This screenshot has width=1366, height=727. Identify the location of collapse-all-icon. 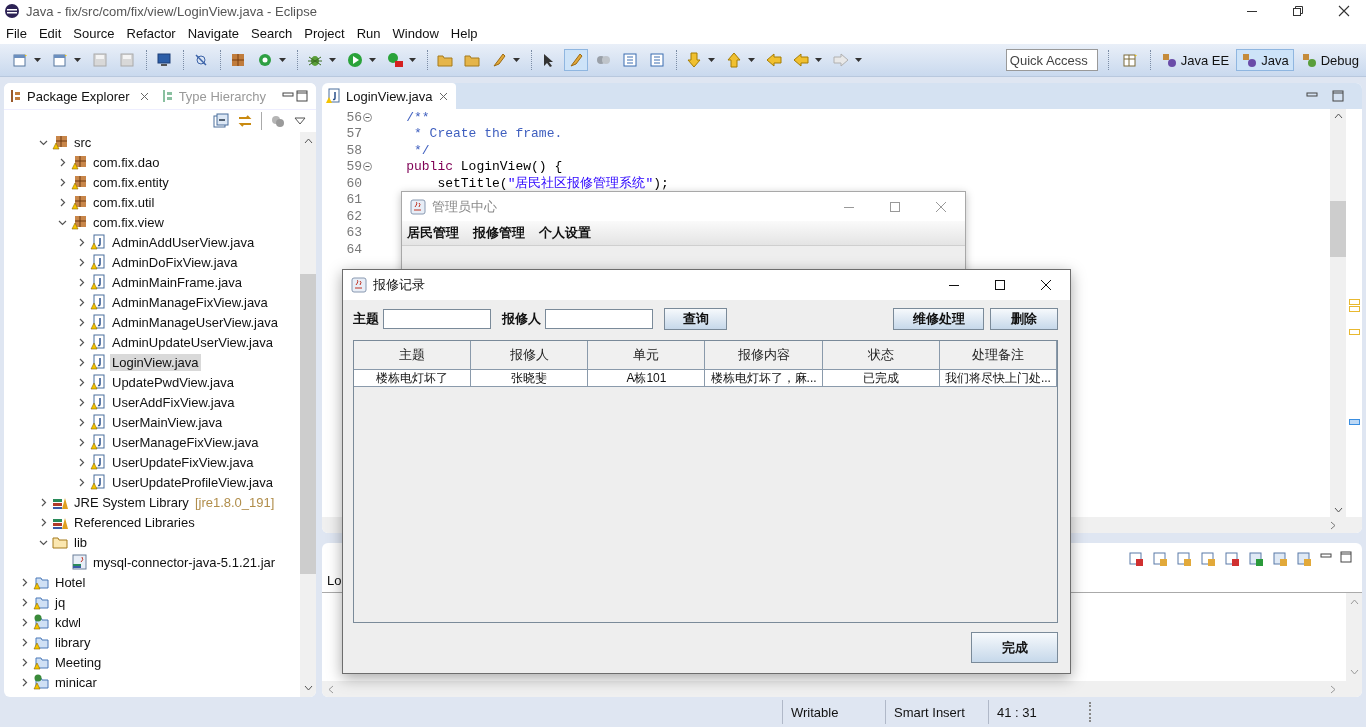
(221, 121).